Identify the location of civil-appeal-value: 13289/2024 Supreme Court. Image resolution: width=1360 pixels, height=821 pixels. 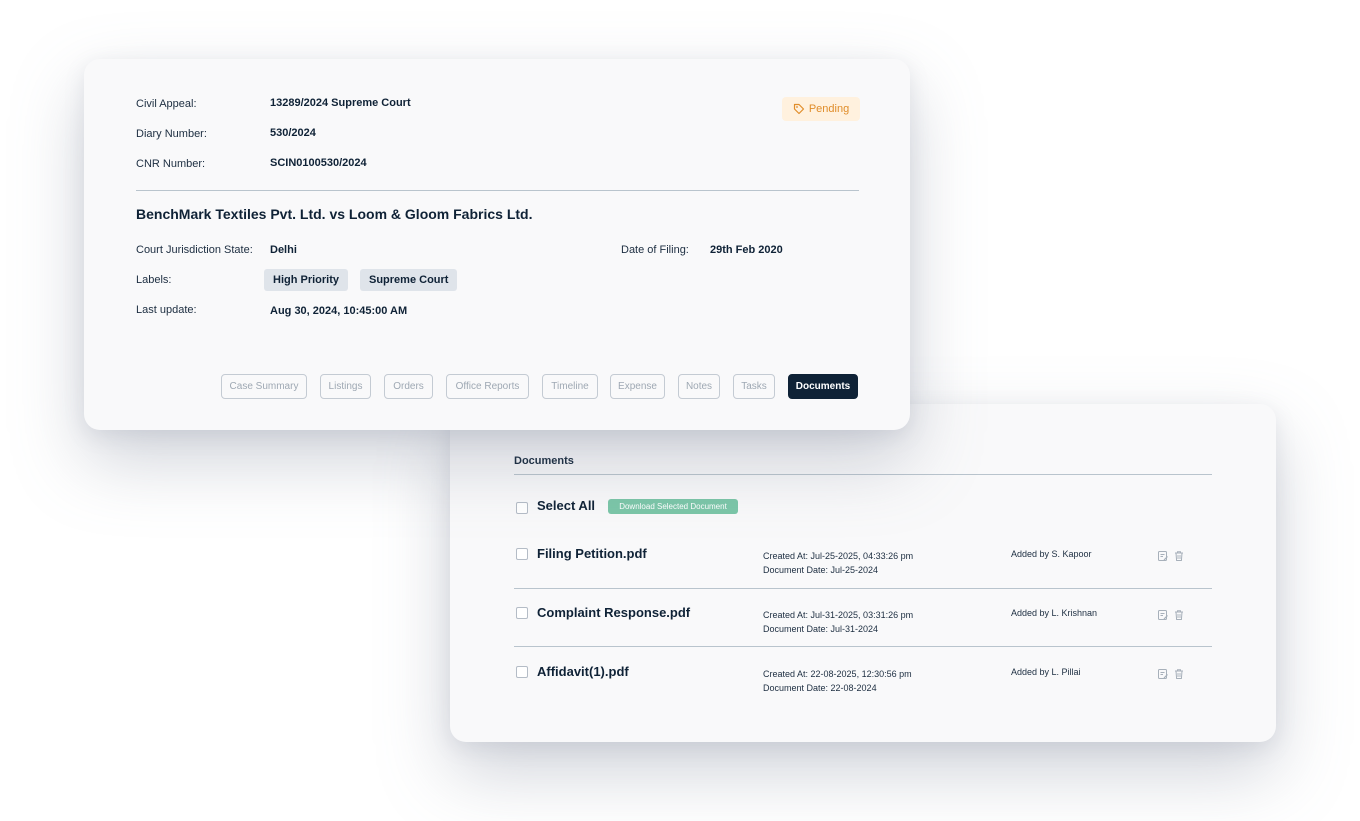
(340, 103).